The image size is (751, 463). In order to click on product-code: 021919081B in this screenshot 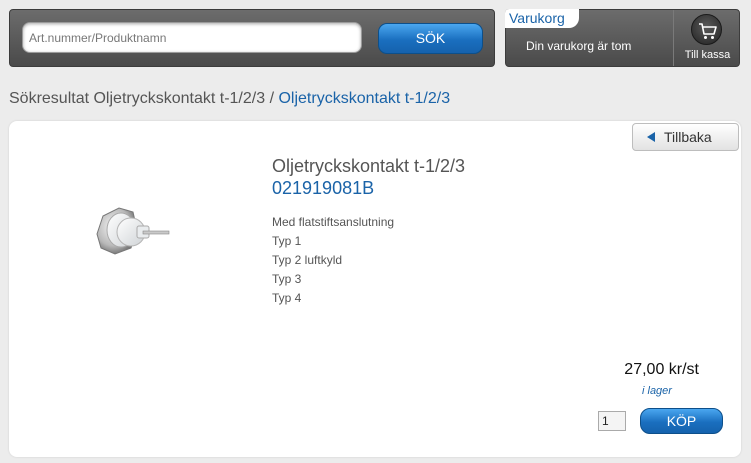, I will do `click(323, 188)`.